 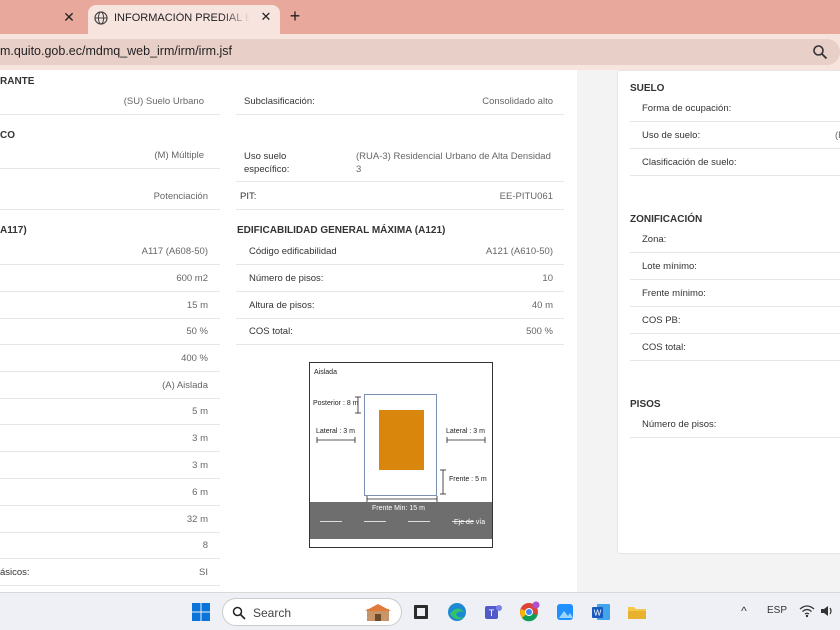 What do you see at coordinates (400, 251) in the screenshot?
I see `table-row: Código edificabilidad A121 (A610-50)` at bounding box center [400, 251].